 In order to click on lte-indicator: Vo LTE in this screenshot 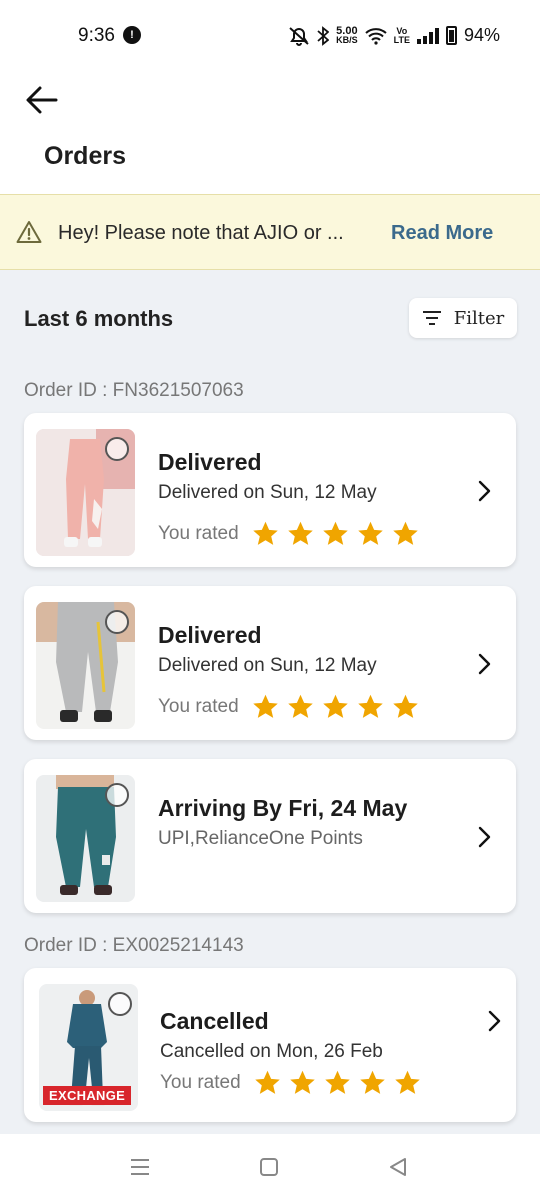, I will do `click(401, 35)`.